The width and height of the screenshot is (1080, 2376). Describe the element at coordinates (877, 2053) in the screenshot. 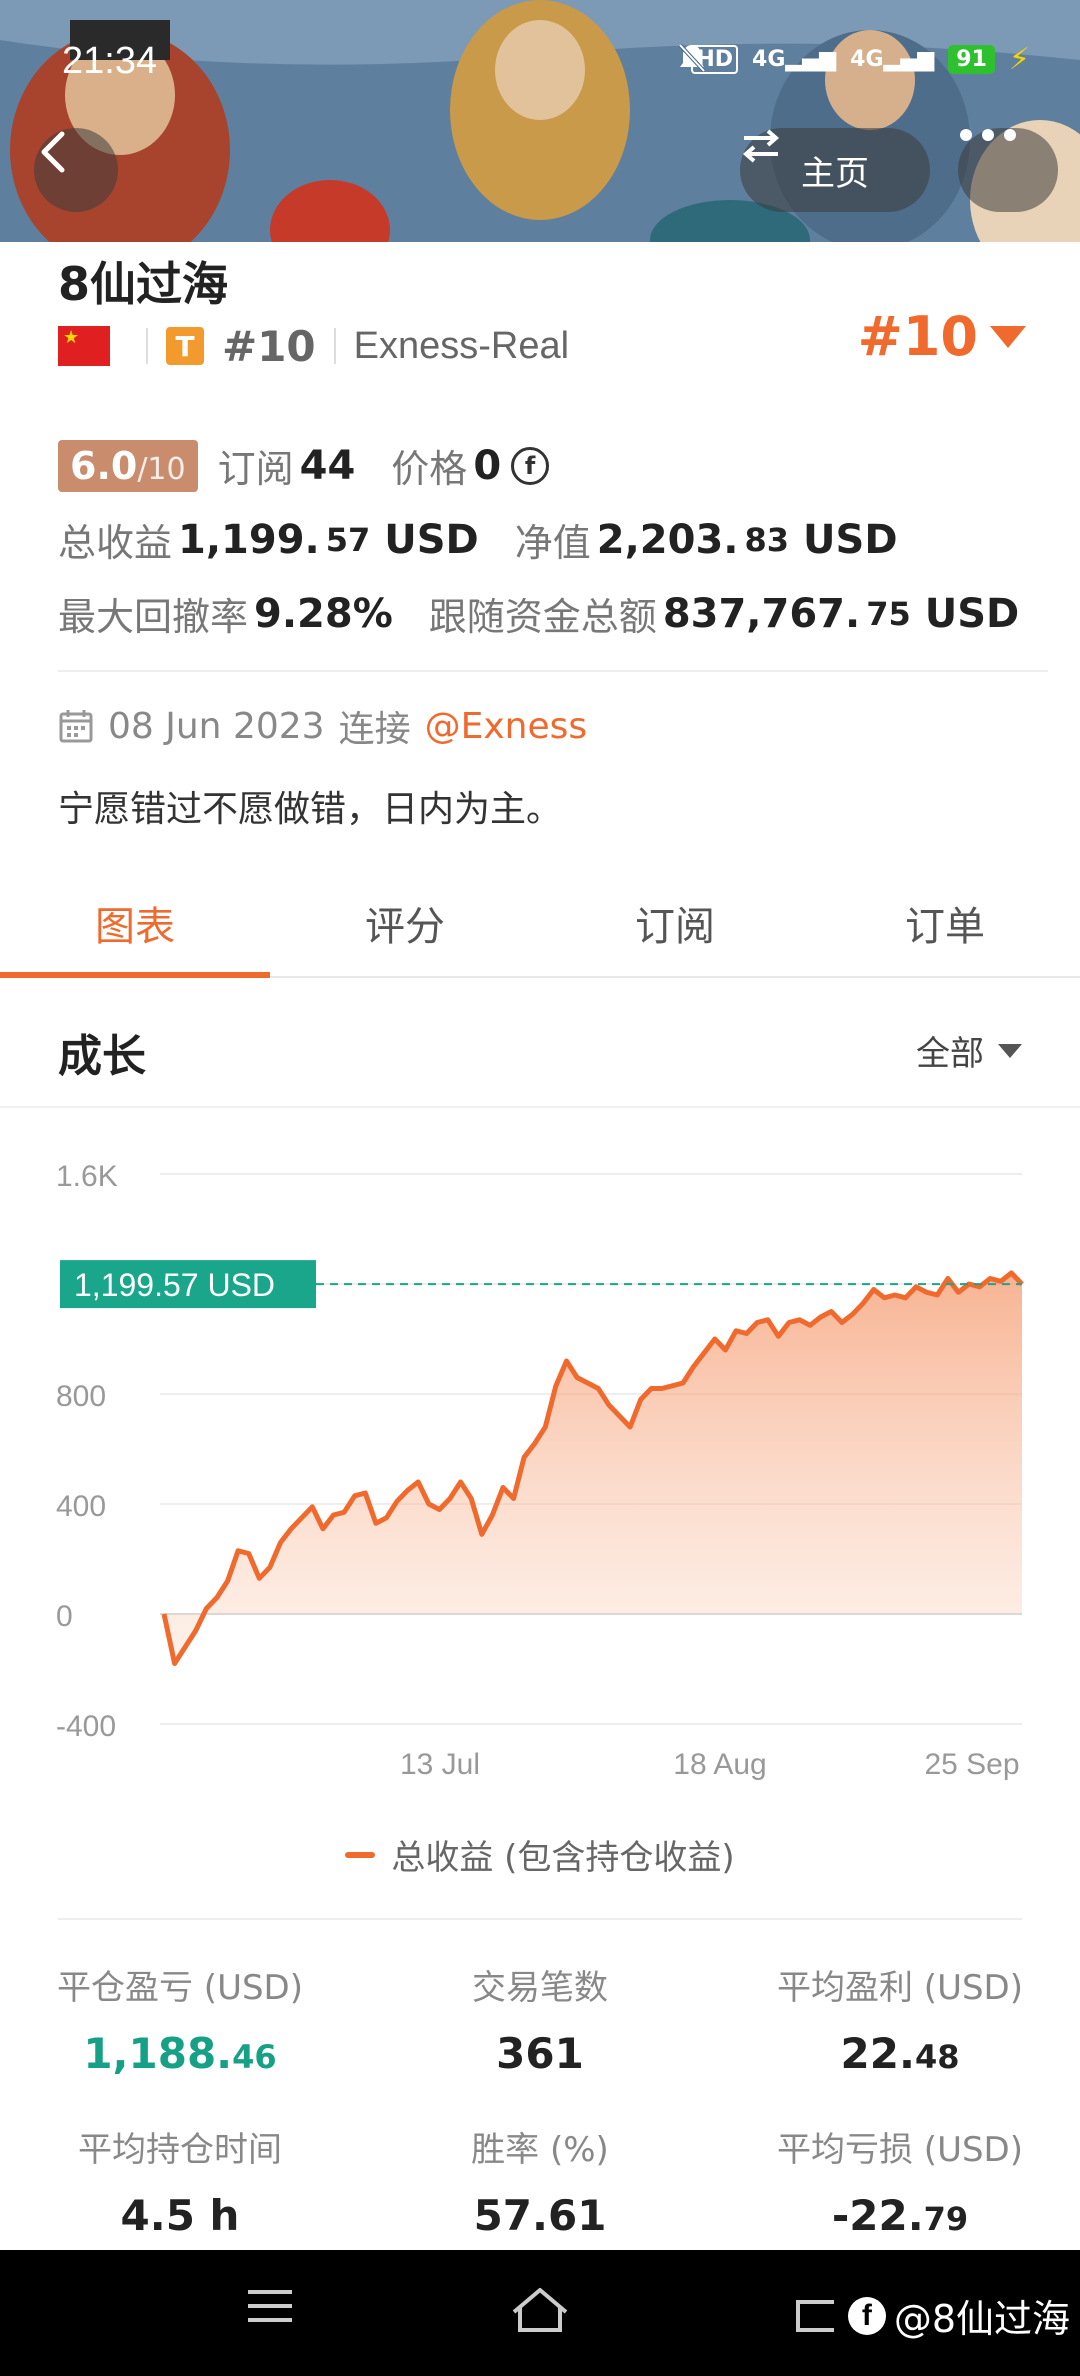

I see `metric-int: 22.` at that location.